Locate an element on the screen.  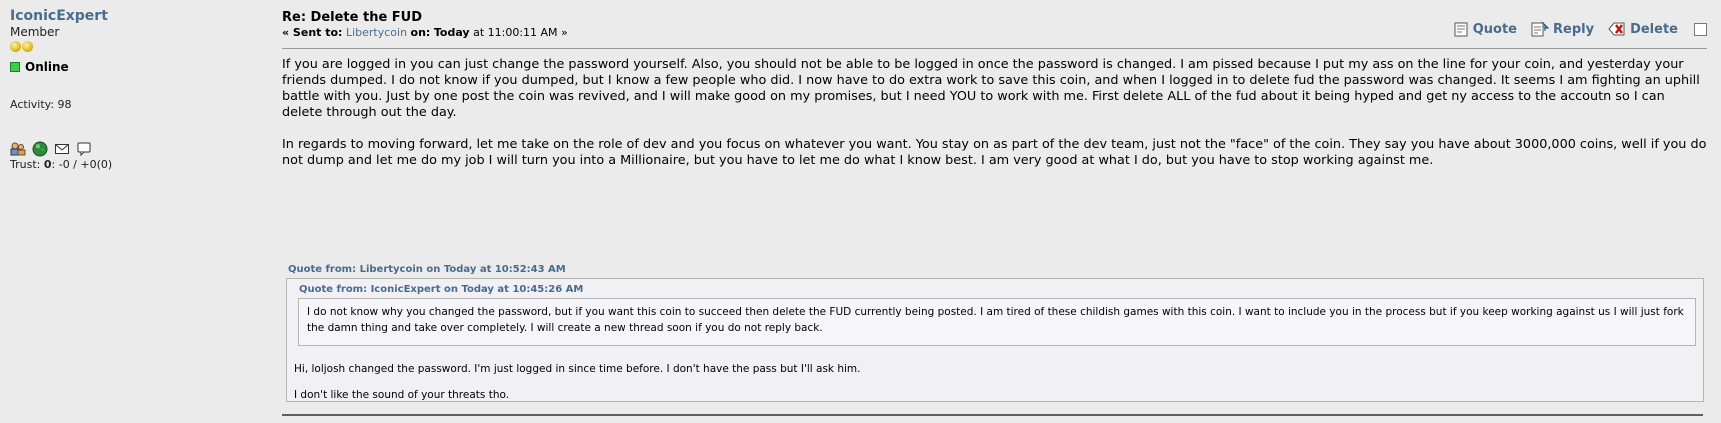
post-footer-divider is located at coordinates (992, 415).